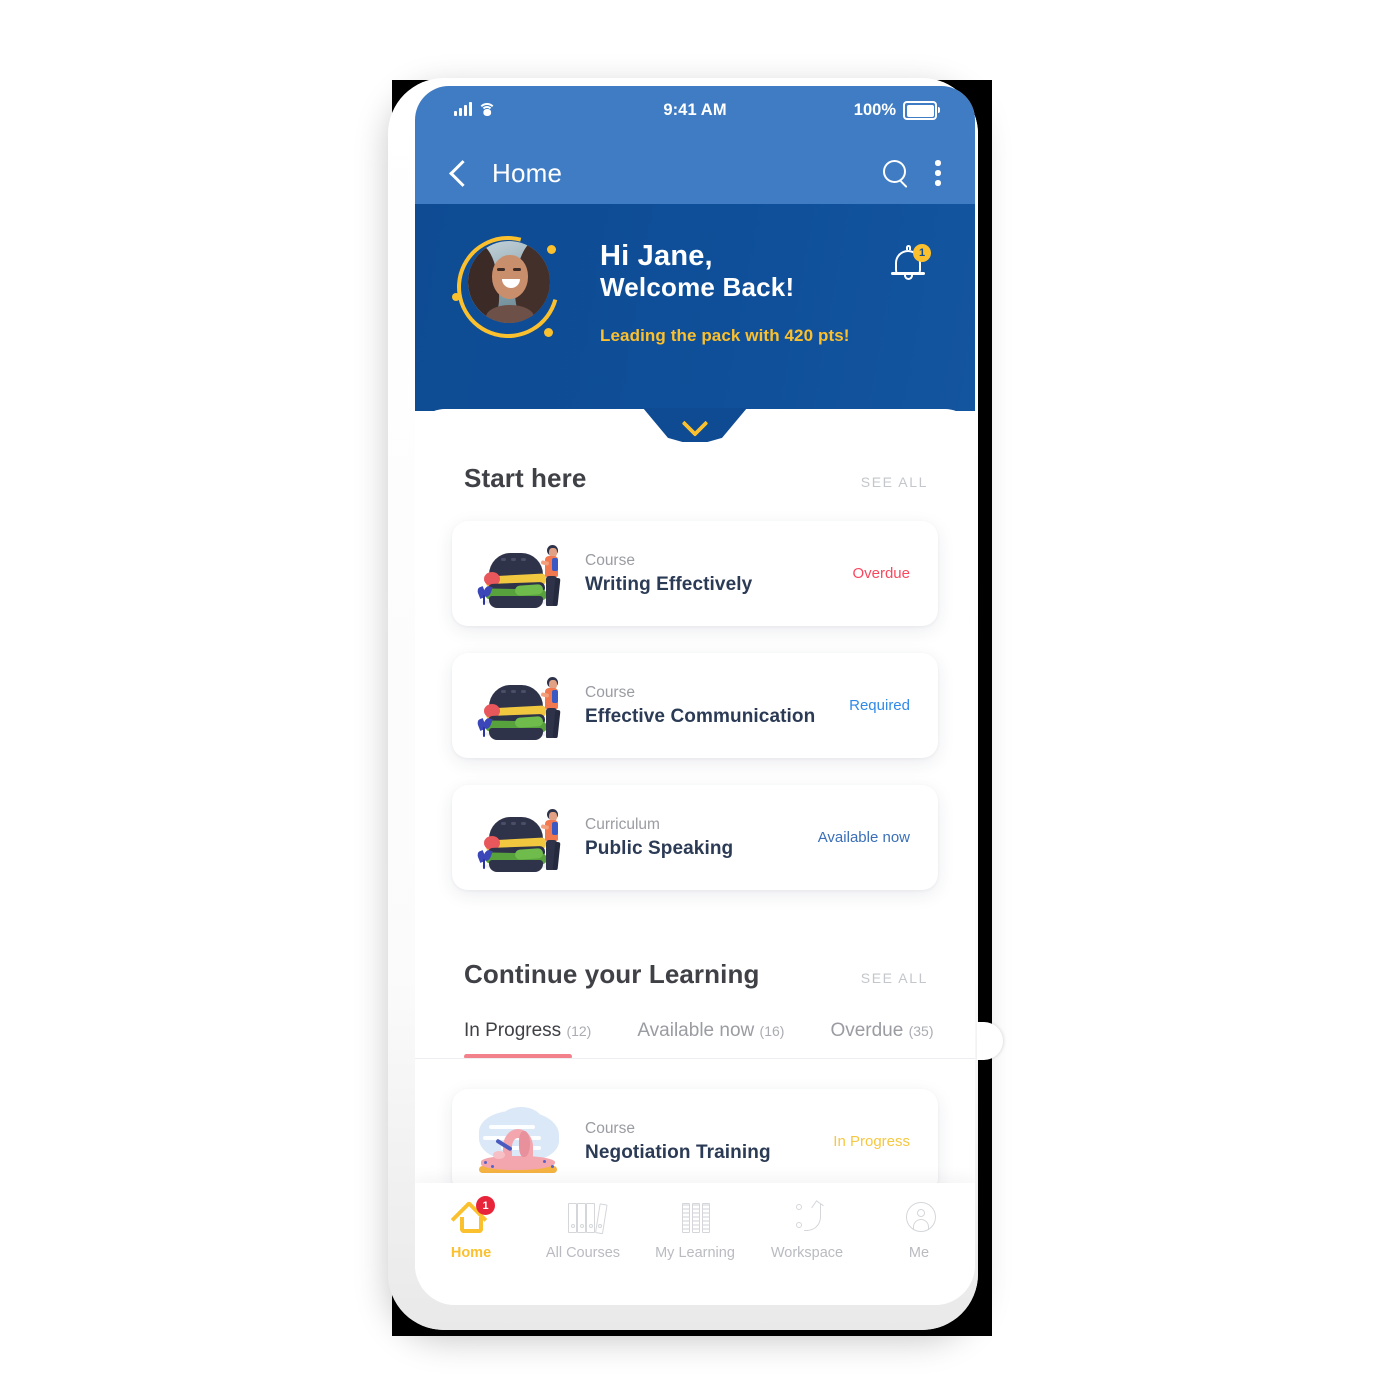 The image size is (1400, 1400). Describe the element at coordinates (471, 1217) in the screenshot. I see `home-icon: 1` at that location.